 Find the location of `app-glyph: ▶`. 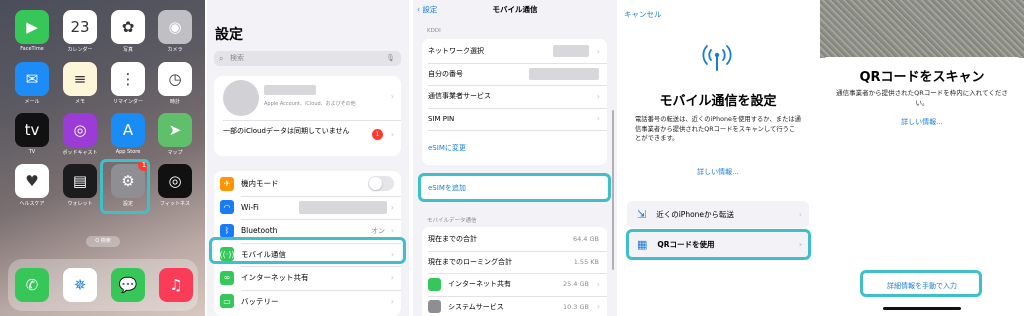

app-glyph: ▶ is located at coordinates (32, 27).